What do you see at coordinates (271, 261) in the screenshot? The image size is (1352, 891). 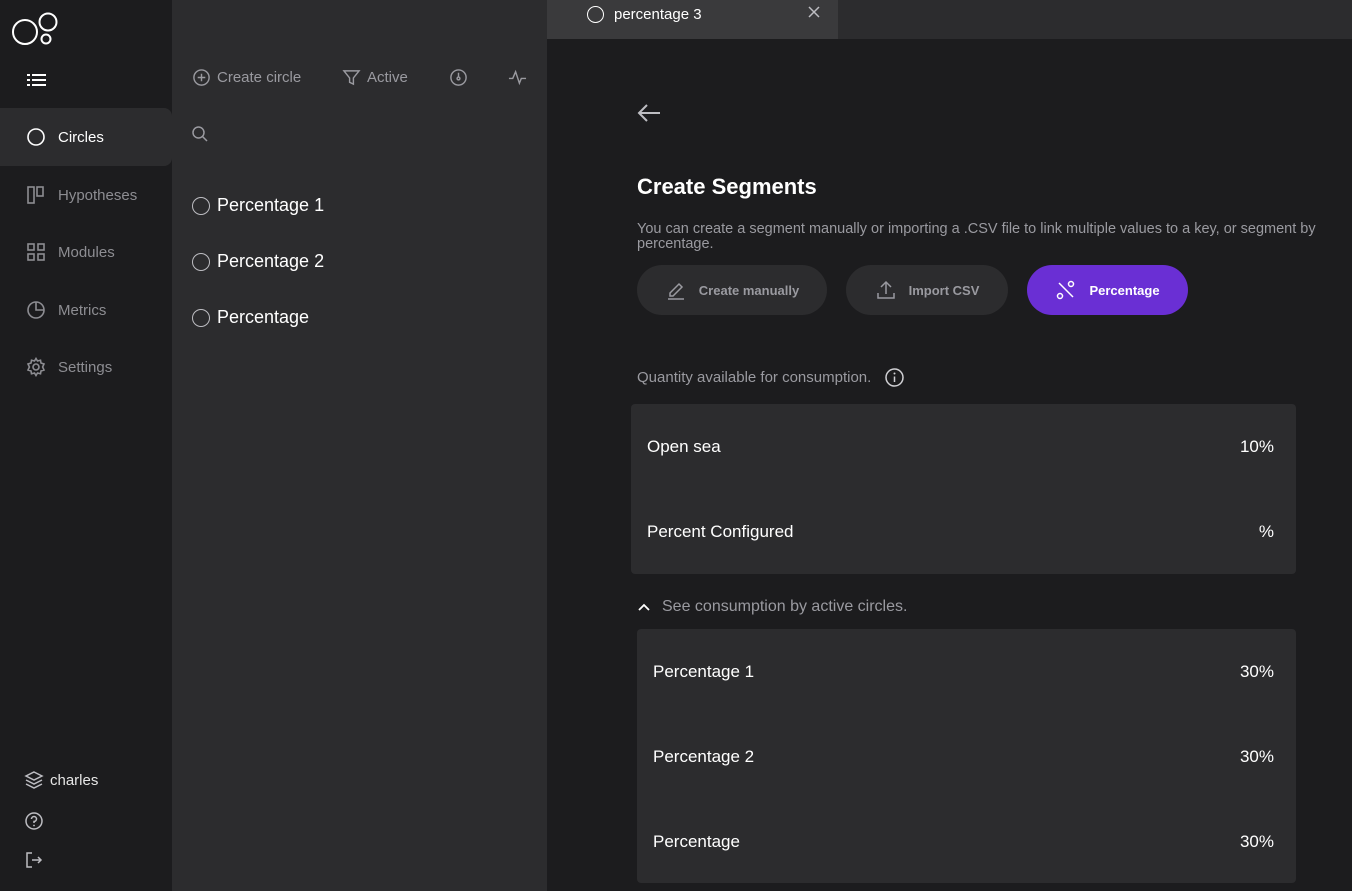 I see `circle-name: Percentage 2` at bounding box center [271, 261].